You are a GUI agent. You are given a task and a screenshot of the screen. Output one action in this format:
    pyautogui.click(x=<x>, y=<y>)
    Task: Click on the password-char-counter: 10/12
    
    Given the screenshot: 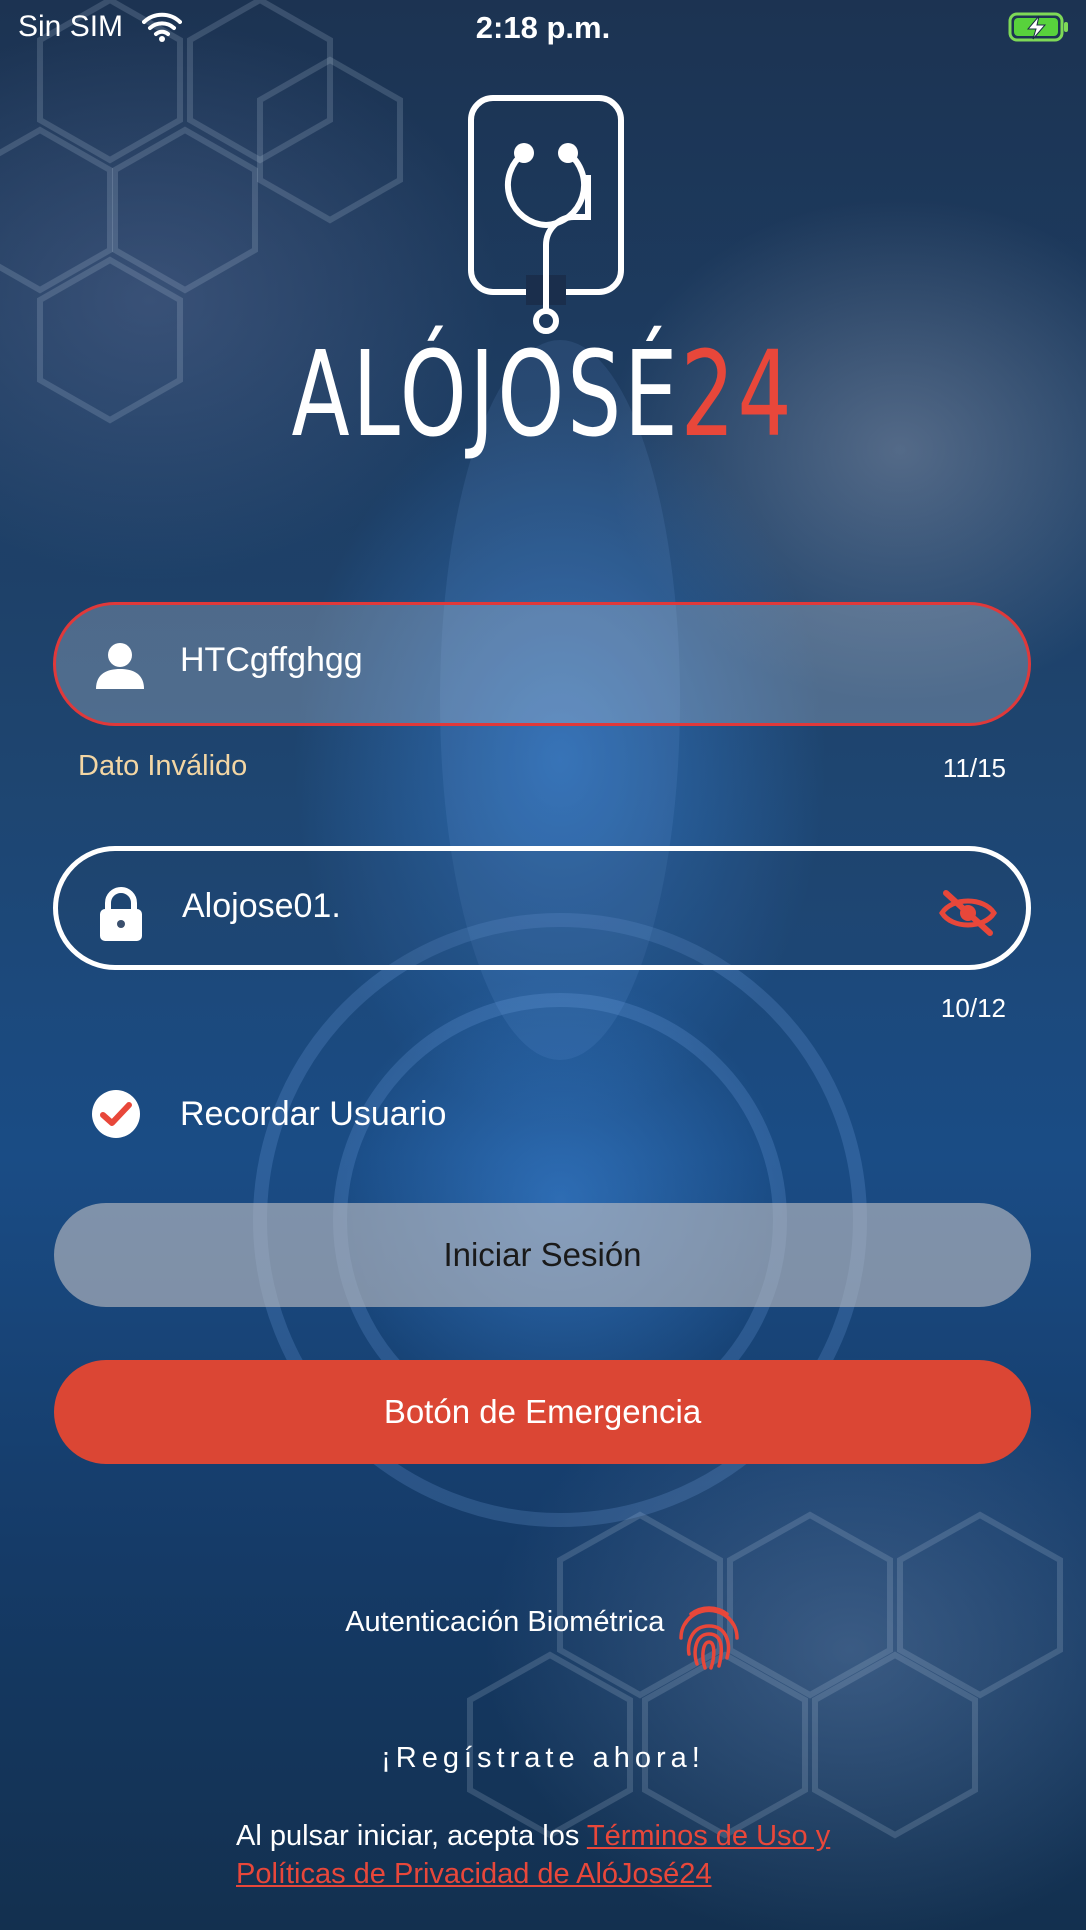 What is the action you would take?
    pyautogui.click(x=973, y=1008)
    